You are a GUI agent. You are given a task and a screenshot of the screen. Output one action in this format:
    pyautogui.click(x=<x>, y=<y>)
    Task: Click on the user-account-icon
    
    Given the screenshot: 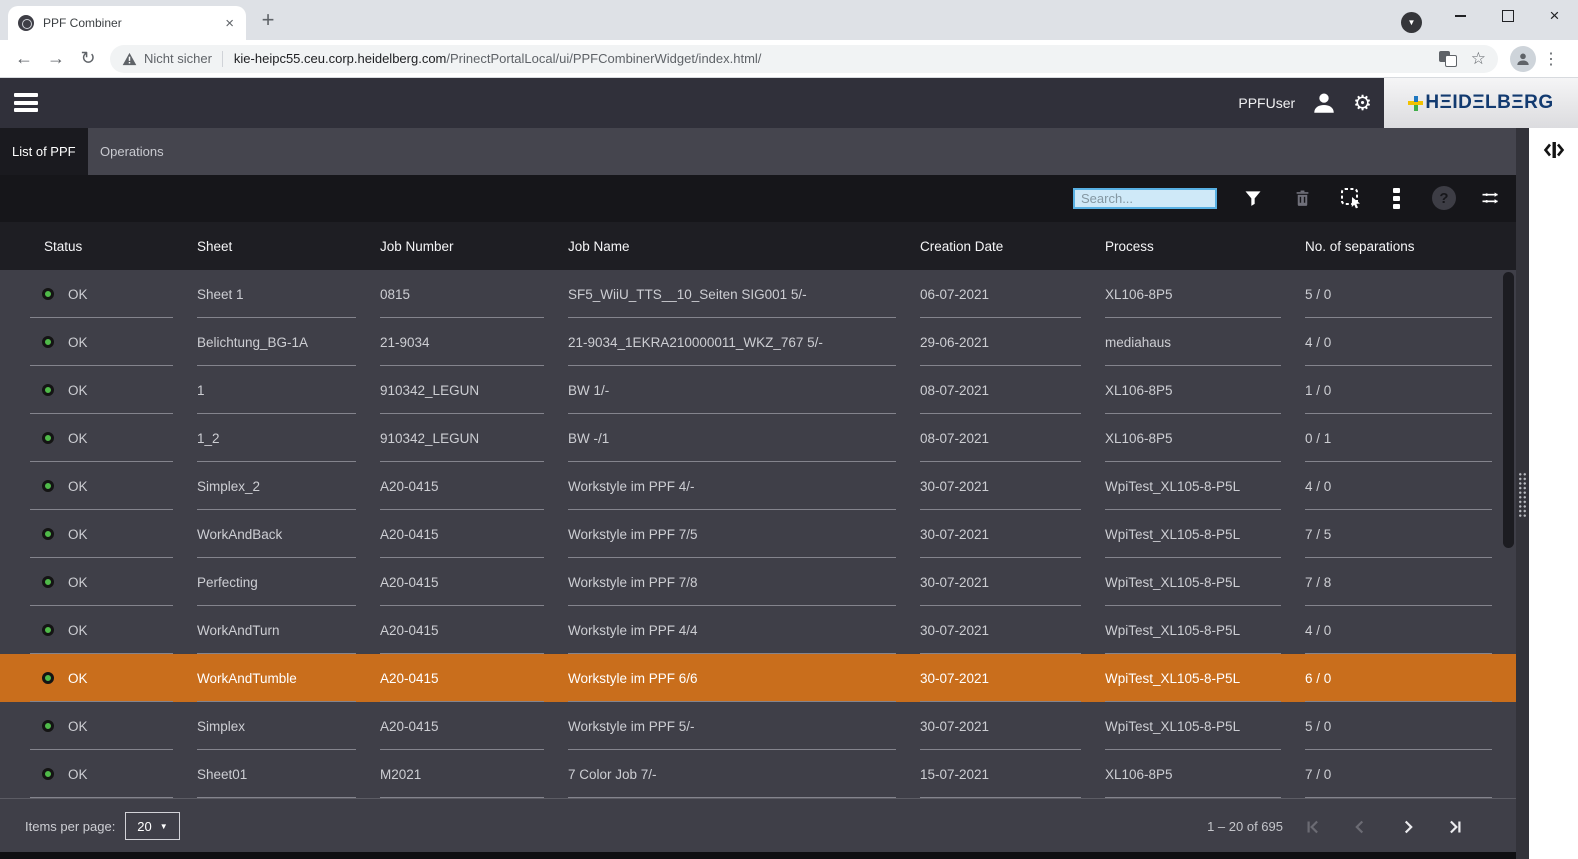 What is the action you would take?
    pyautogui.click(x=1324, y=103)
    